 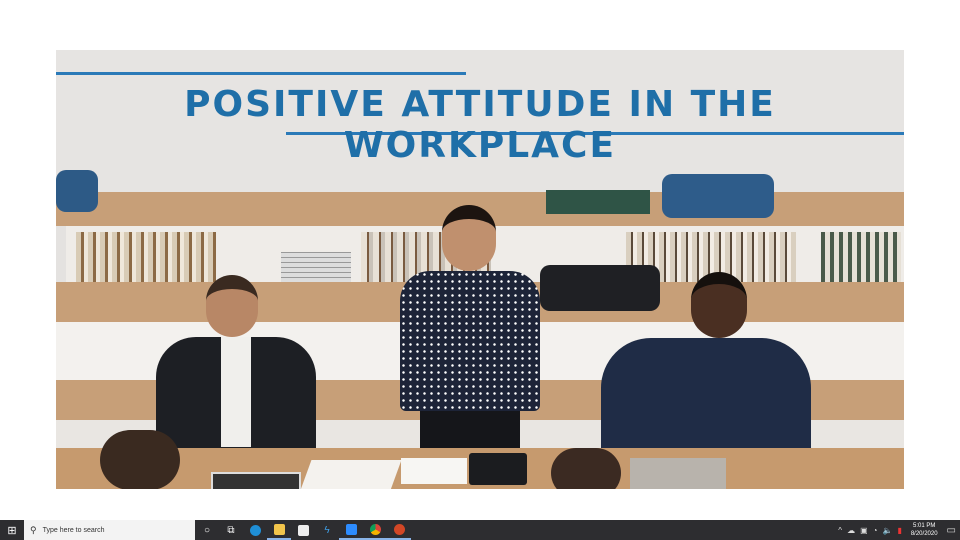 What do you see at coordinates (924, 526) in the screenshot?
I see `time: 5:01 PM` at bounding box center [924, 526].